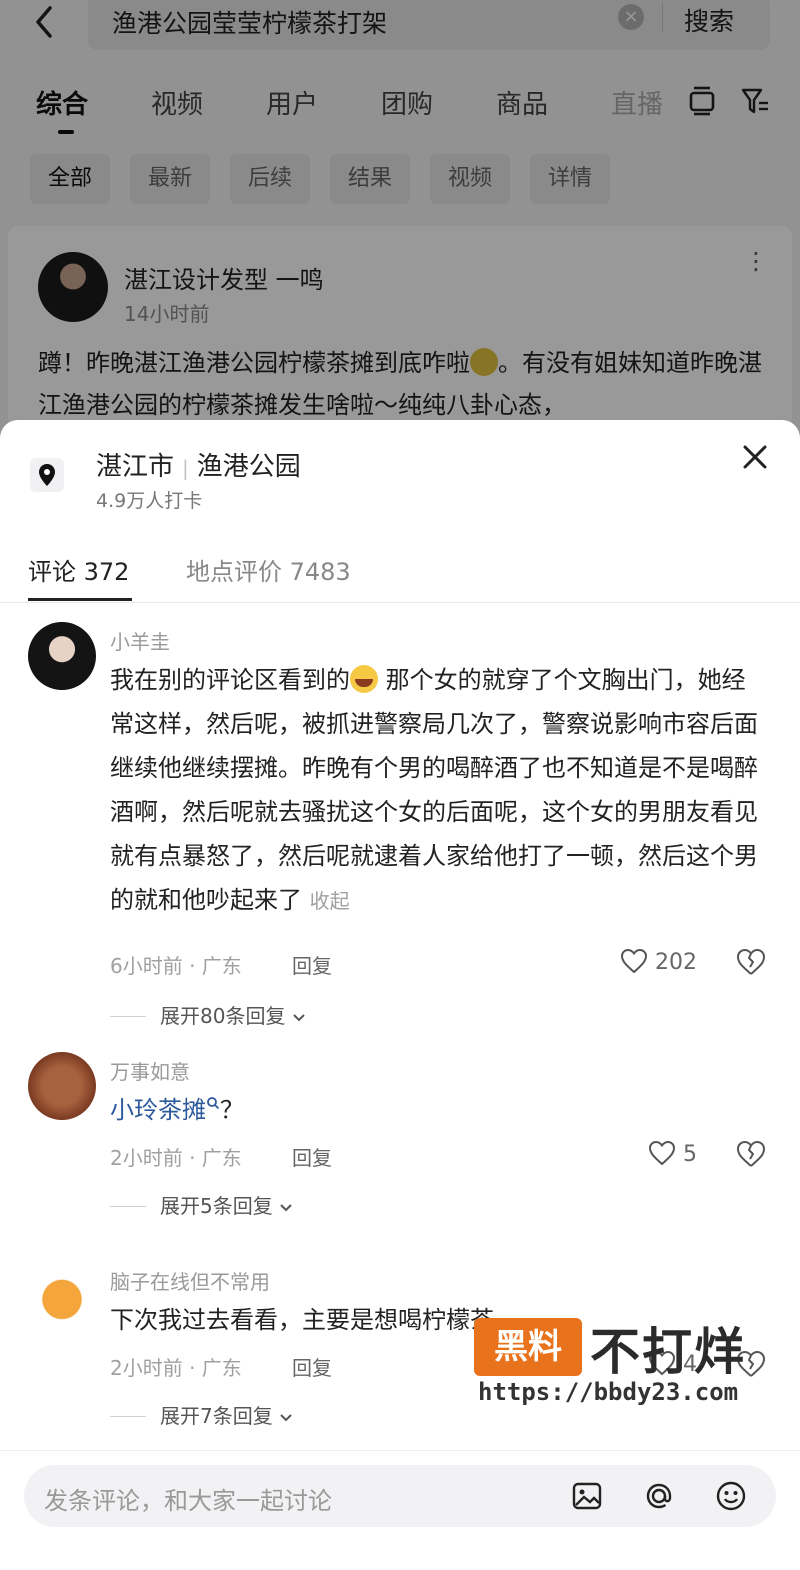 The height and width of the screenshot is (1570, 800). I want to click on comment-text: 小玲茶摊 ？, so click(435, 1110).